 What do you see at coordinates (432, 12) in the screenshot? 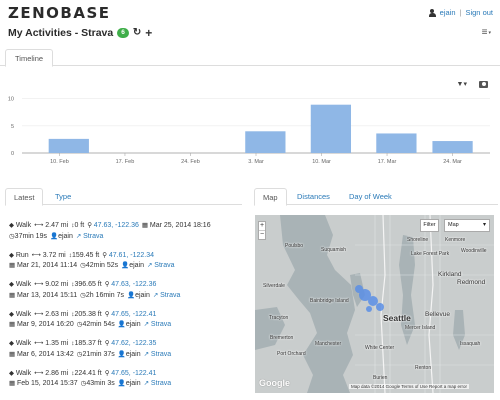
I see `user-icon` at bounding box center [432, 12].